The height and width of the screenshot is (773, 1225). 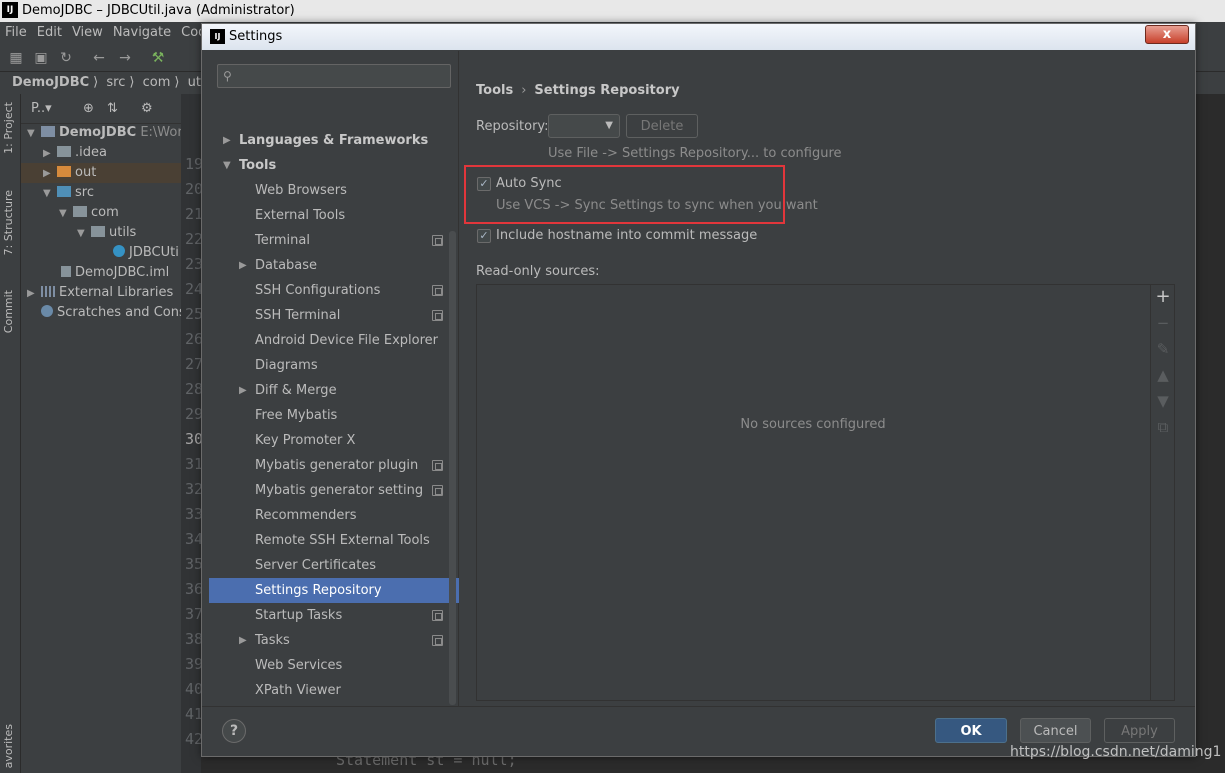 What do you see at coordinates (584, 126) in the screenshot?
I see `repository-dropdown: ▼` at bounding box center [584, 126].